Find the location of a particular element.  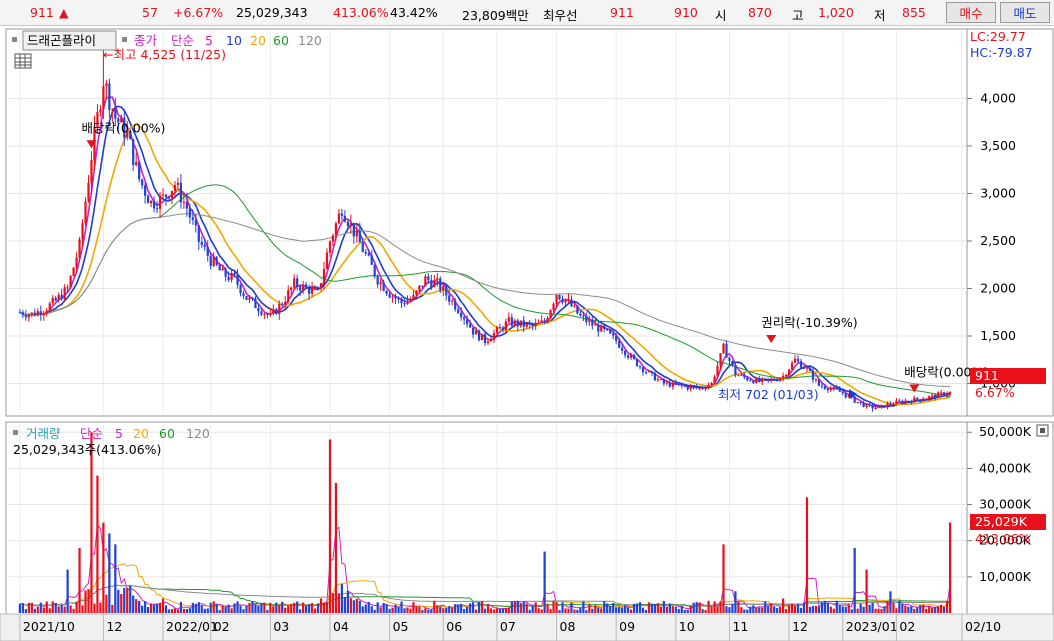

volume-legend-method: 단순 is located at coordinates (91, 433).